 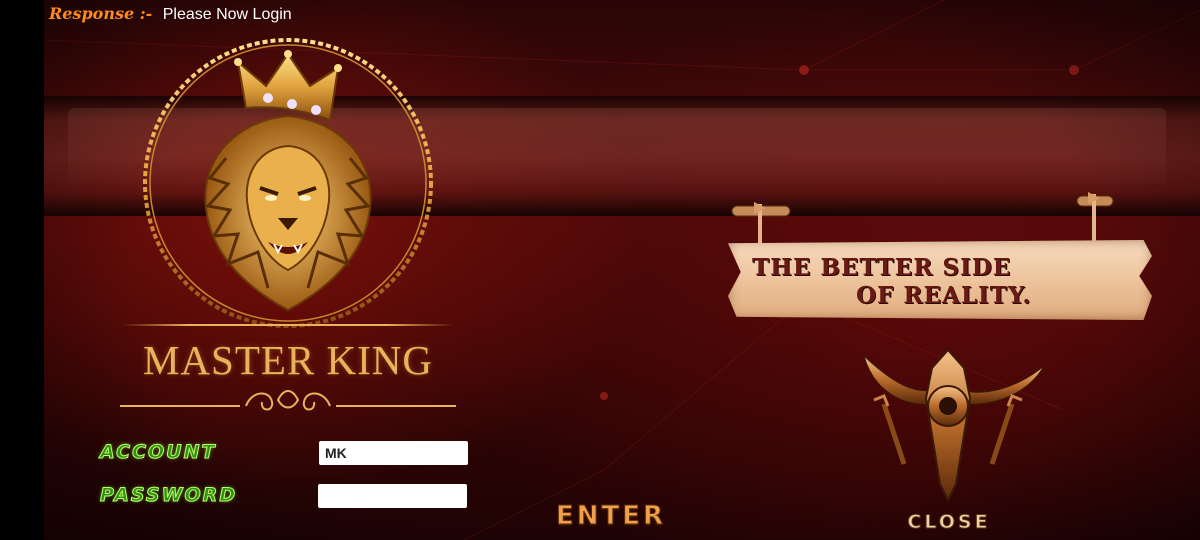 I want to click on password-label: PASSWORD, so click(x=168, y=495).